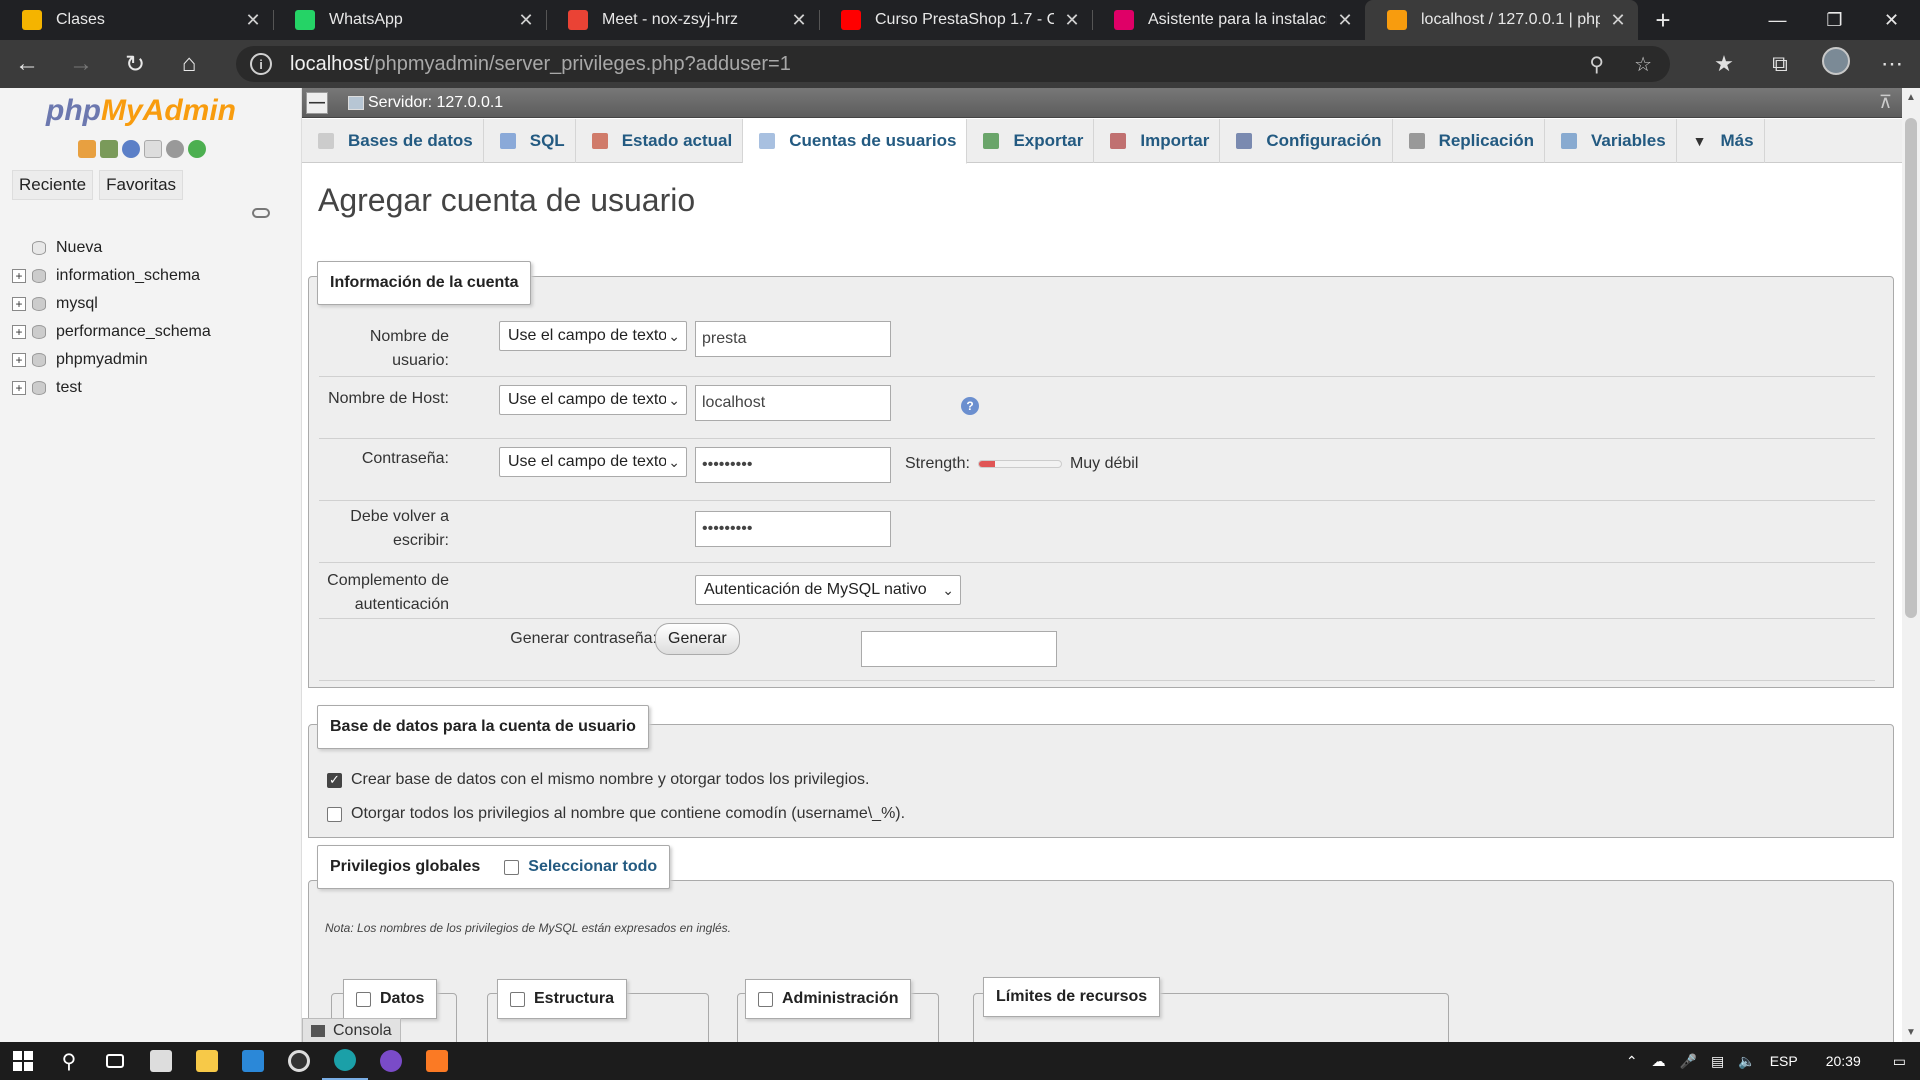  What do you see at coordinates (1228, 20) in the screenshot?
I see `browser-tab: Asistente para la instalación d ✕` at bounding box center [1228, 20].